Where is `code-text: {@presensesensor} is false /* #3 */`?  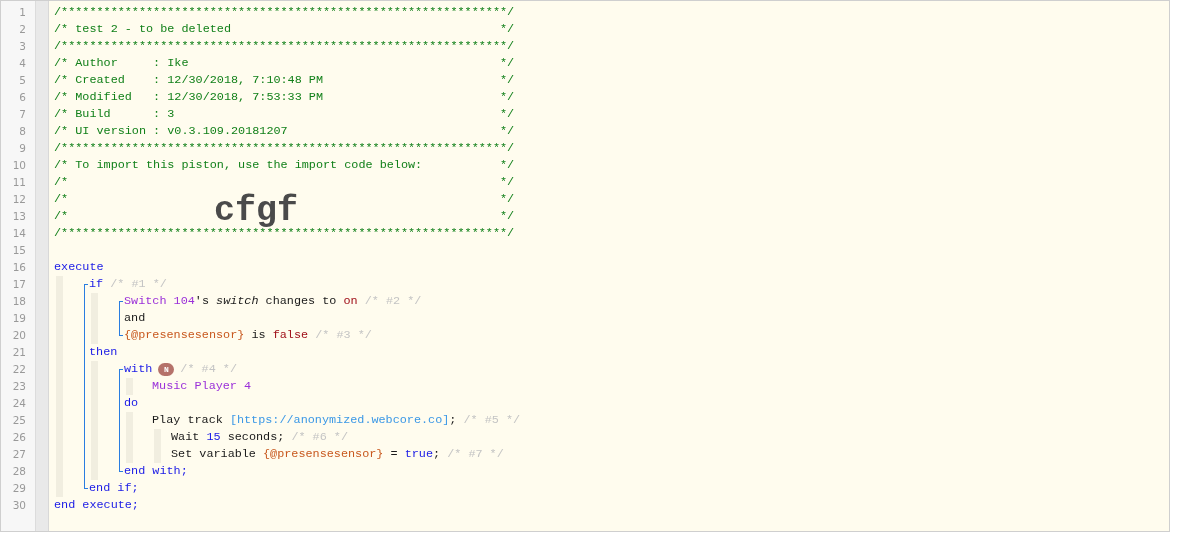 code-text: {@presensesensor} is false /* #3 */ is located at coordinates (248, 335).